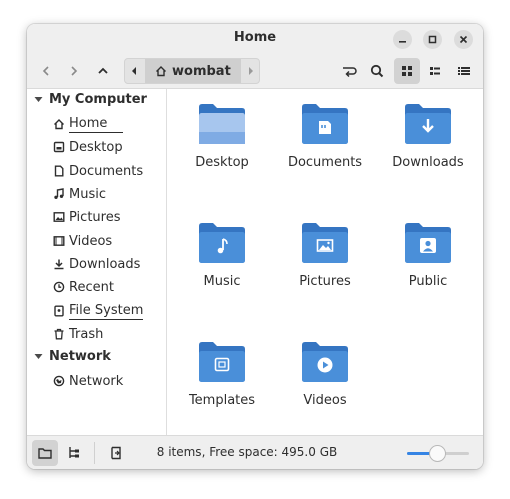 The image size is (510, 499). I want to click on file-item-desktop: Desktop, so click(222, 135).